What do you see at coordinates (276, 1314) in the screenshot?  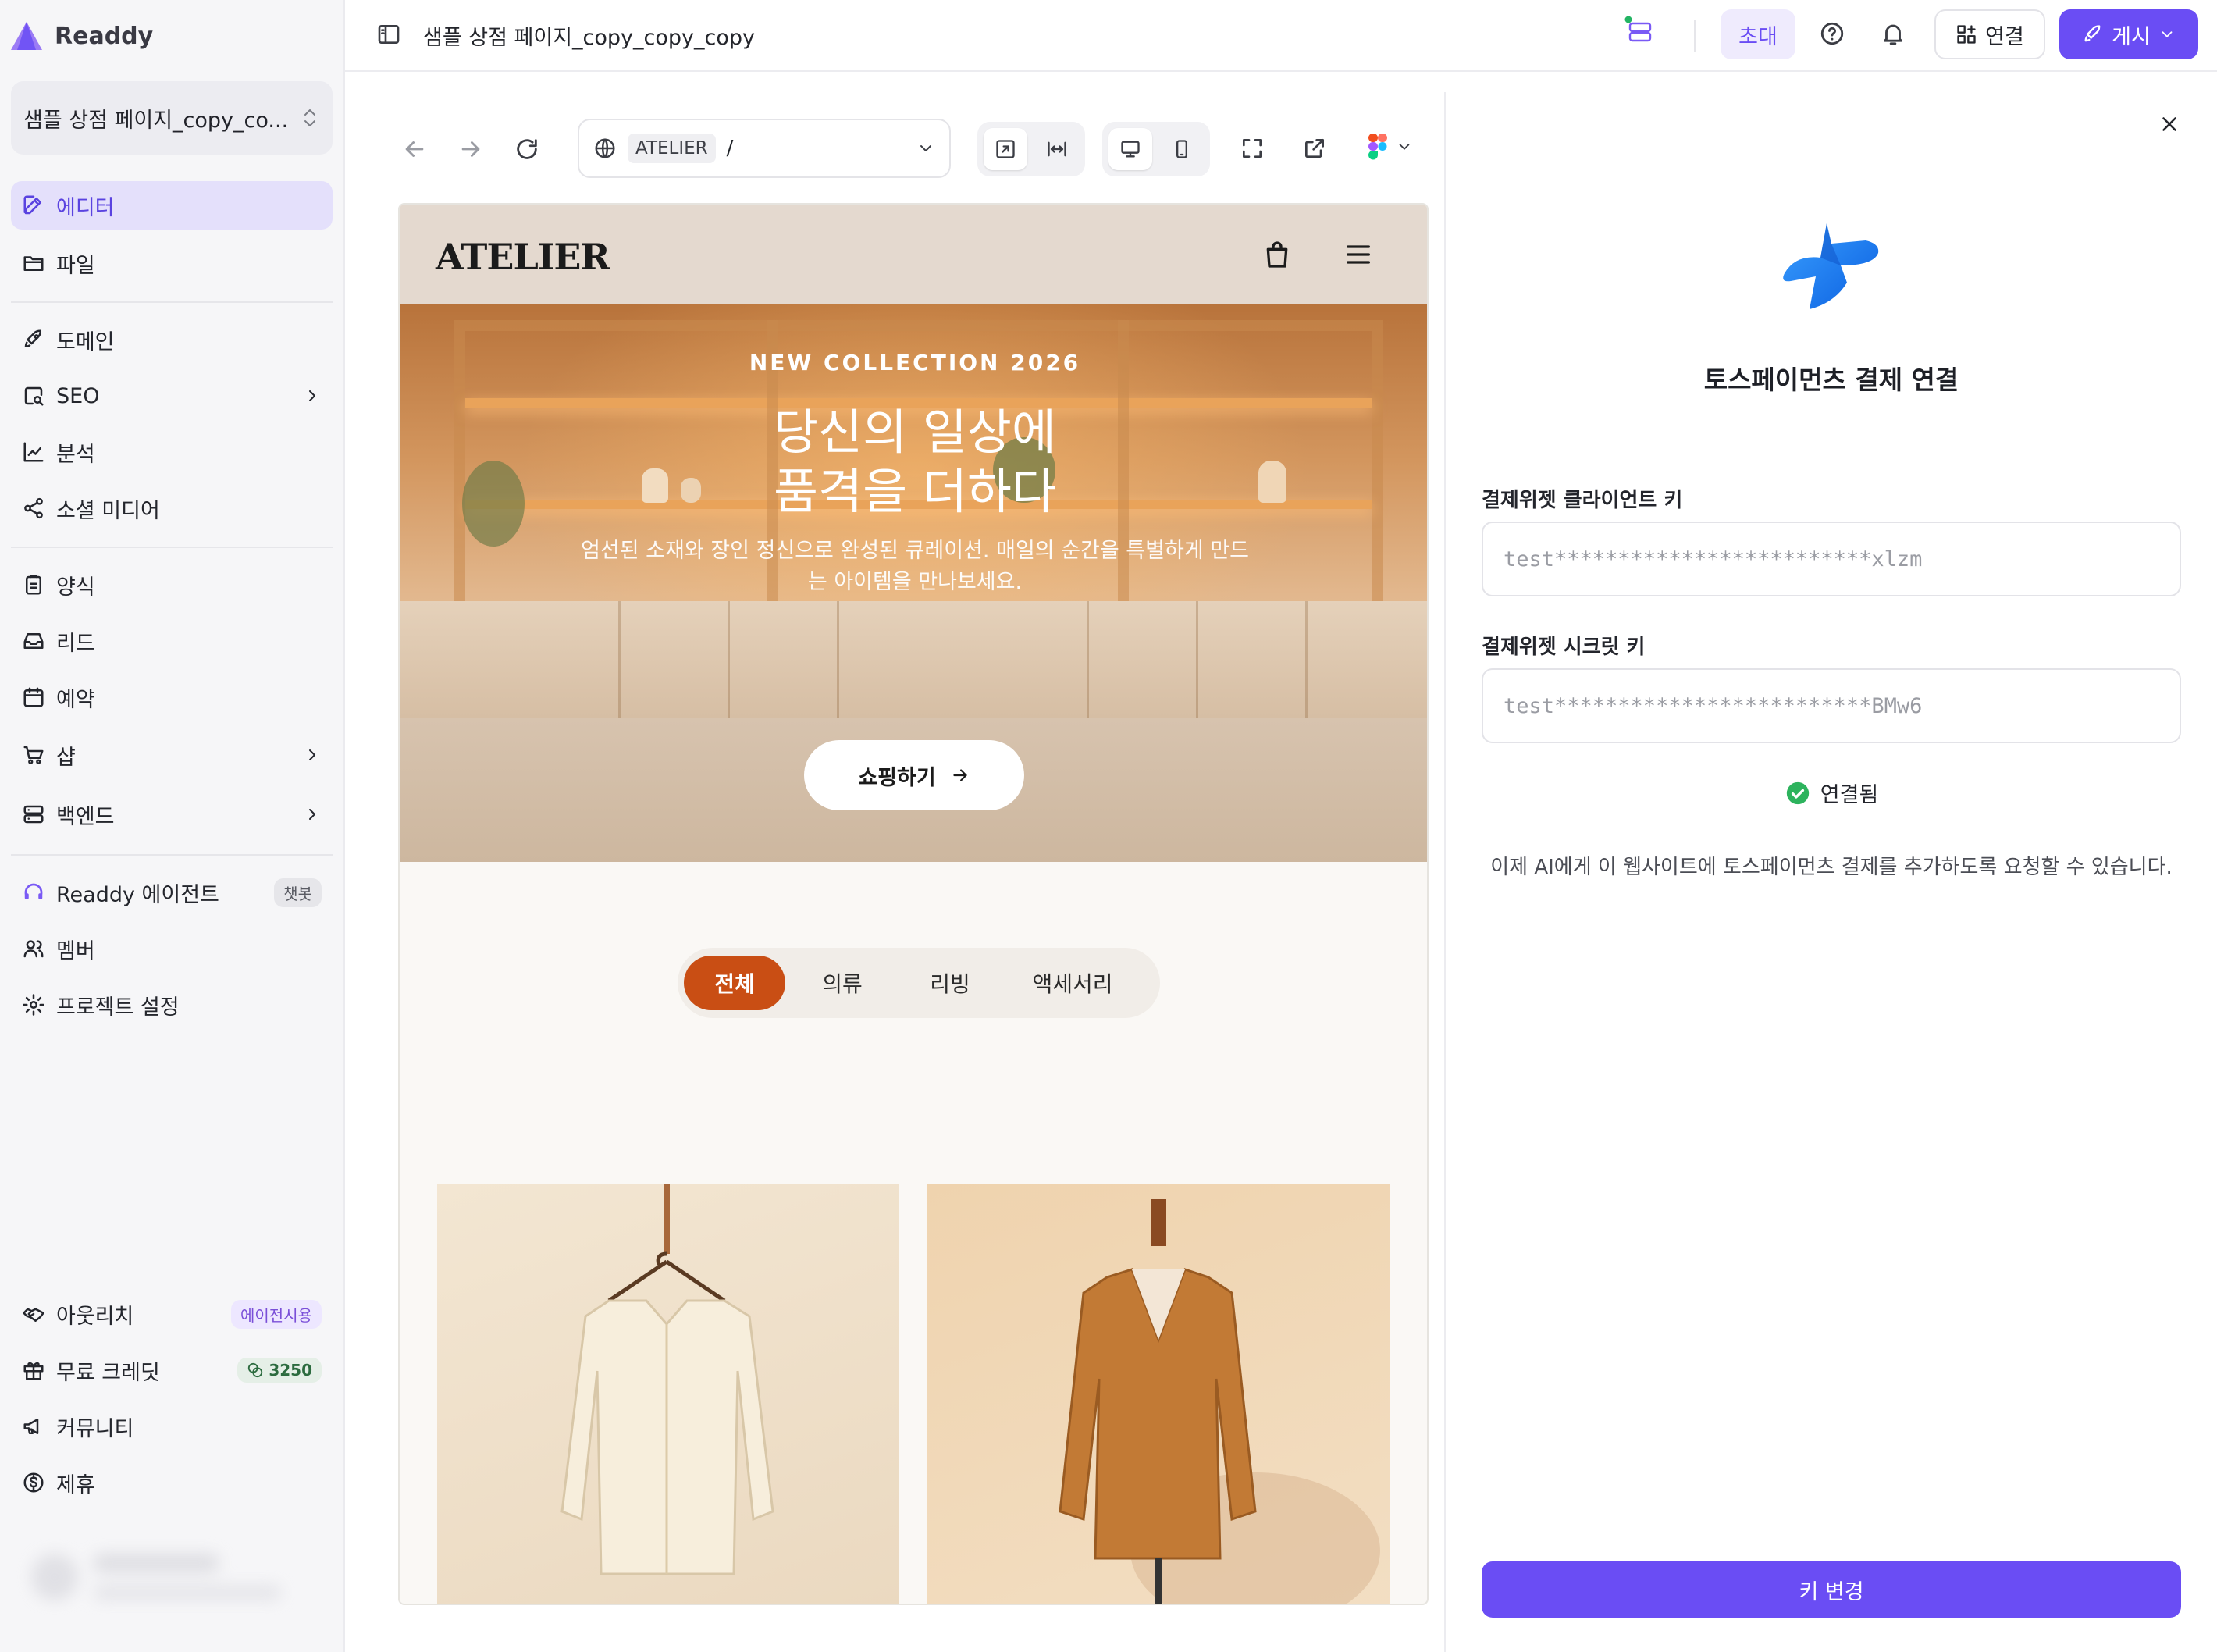 I see `agency-badge: 에이전시용` at bounding box center [276, 1314].